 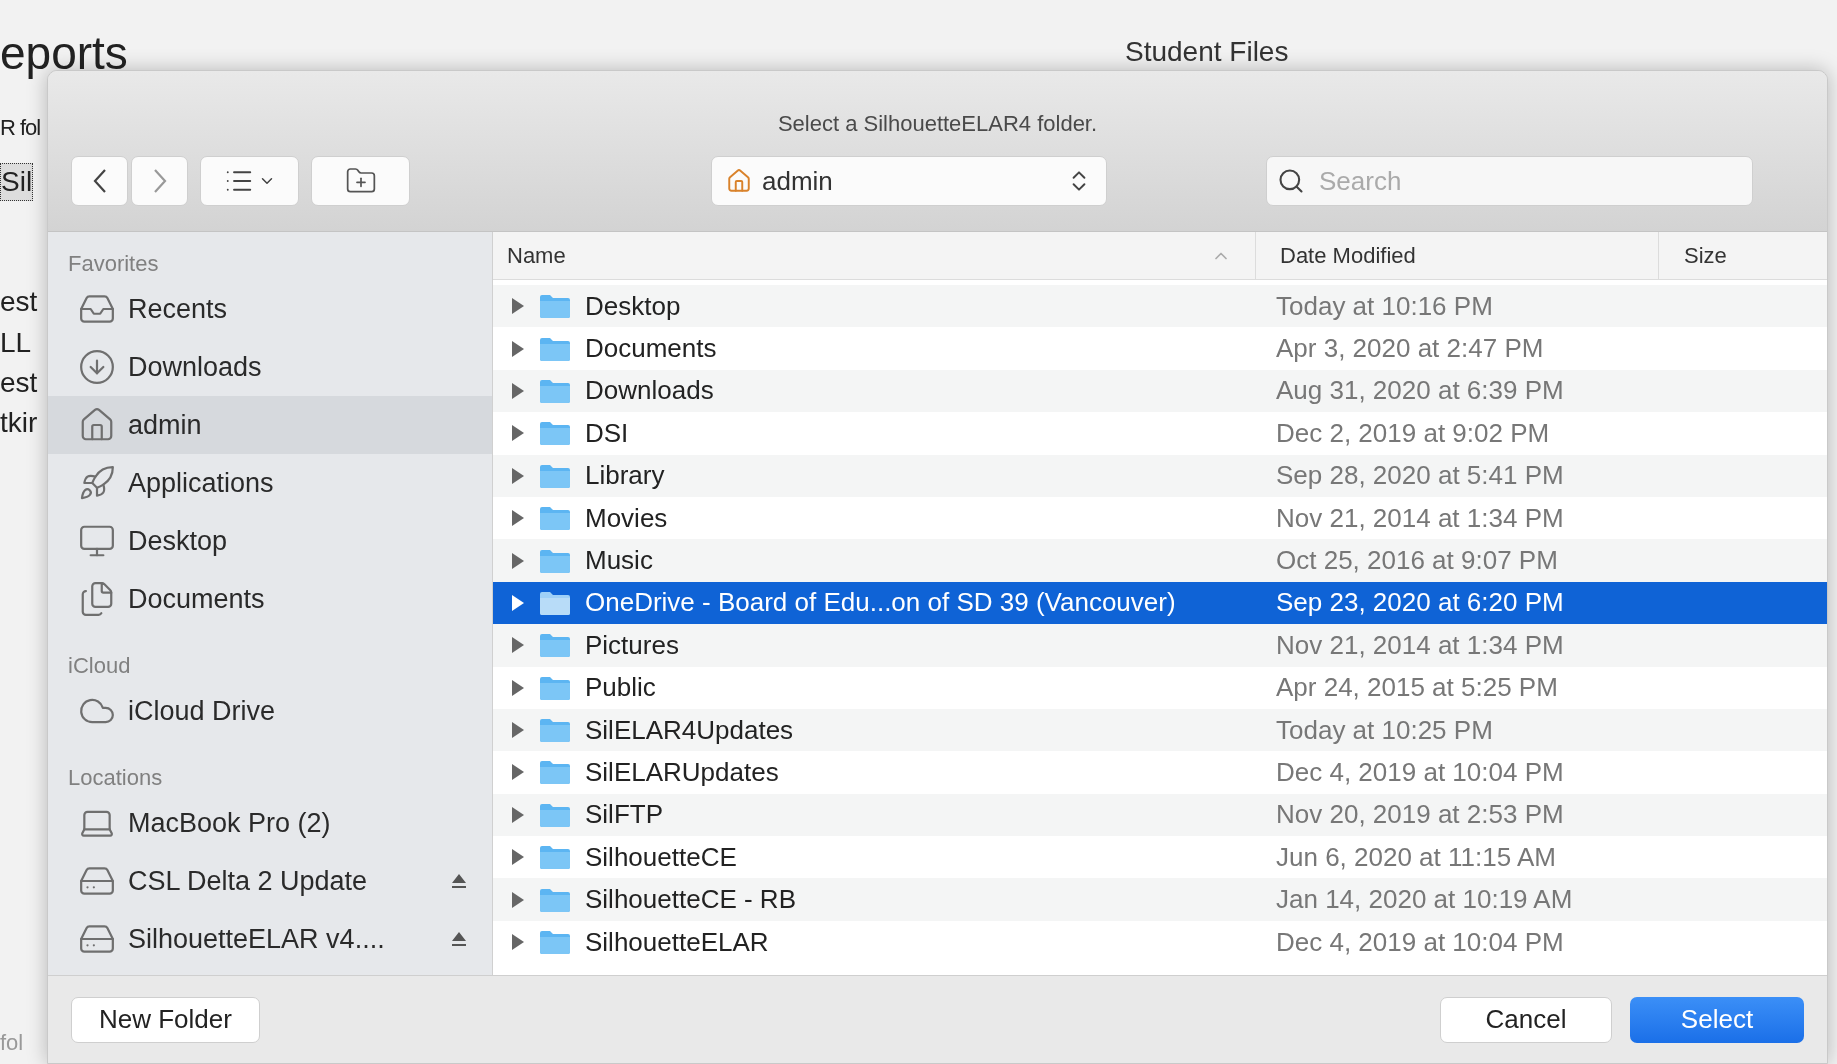 What do you see at coordinates (270, 823) in the screenshot?
I see `sidebar-item: MacBook Pro (2)` at bounding box center [270, 823].